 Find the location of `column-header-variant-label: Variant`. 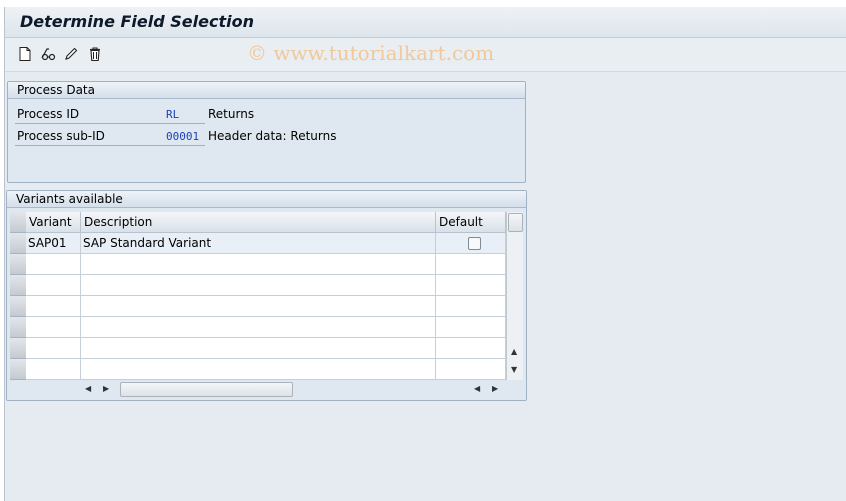

column-header-variant-label: Variant is located at coordinates (50, 222).